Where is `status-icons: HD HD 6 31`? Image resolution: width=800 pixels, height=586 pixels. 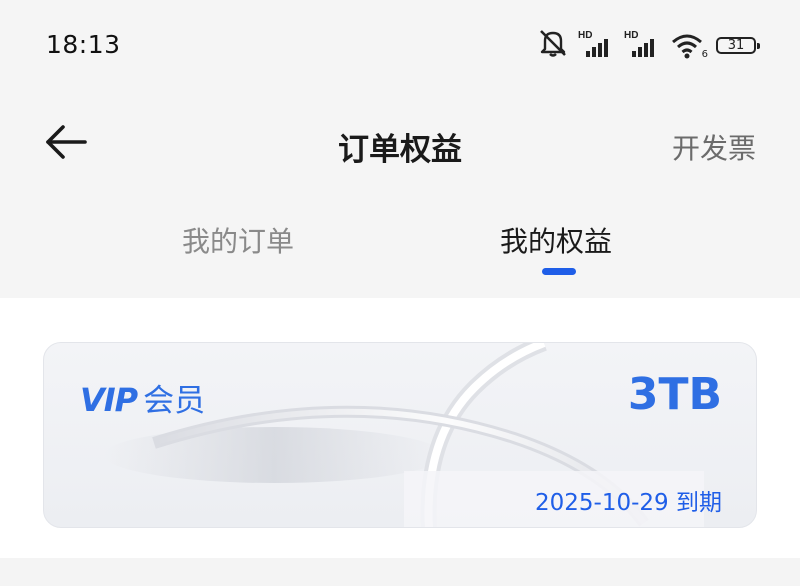
status-icons: HD HD 6 31 is located at coordinates (648, 45).